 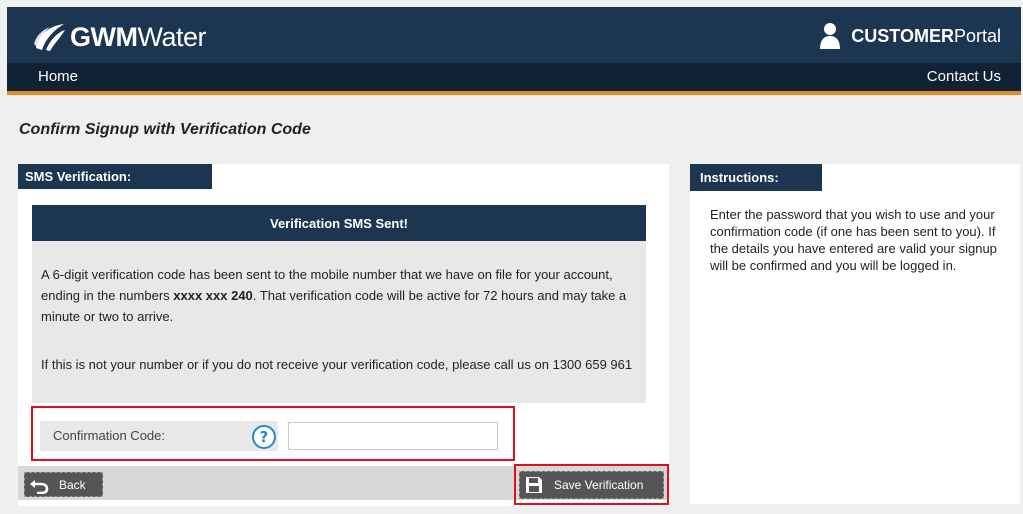 I want to click on sms-box-heading: Verification SMS Sent!, so click(x=339, y=223).